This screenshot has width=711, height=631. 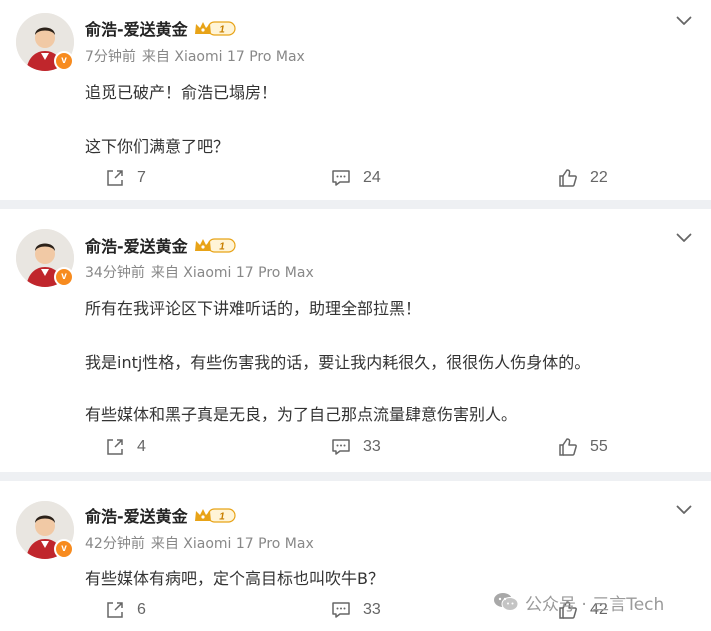 What do you see at coordinates (125, 447) in the screenshot?
I see `share-button: 4` at bounding box center [125, 447].